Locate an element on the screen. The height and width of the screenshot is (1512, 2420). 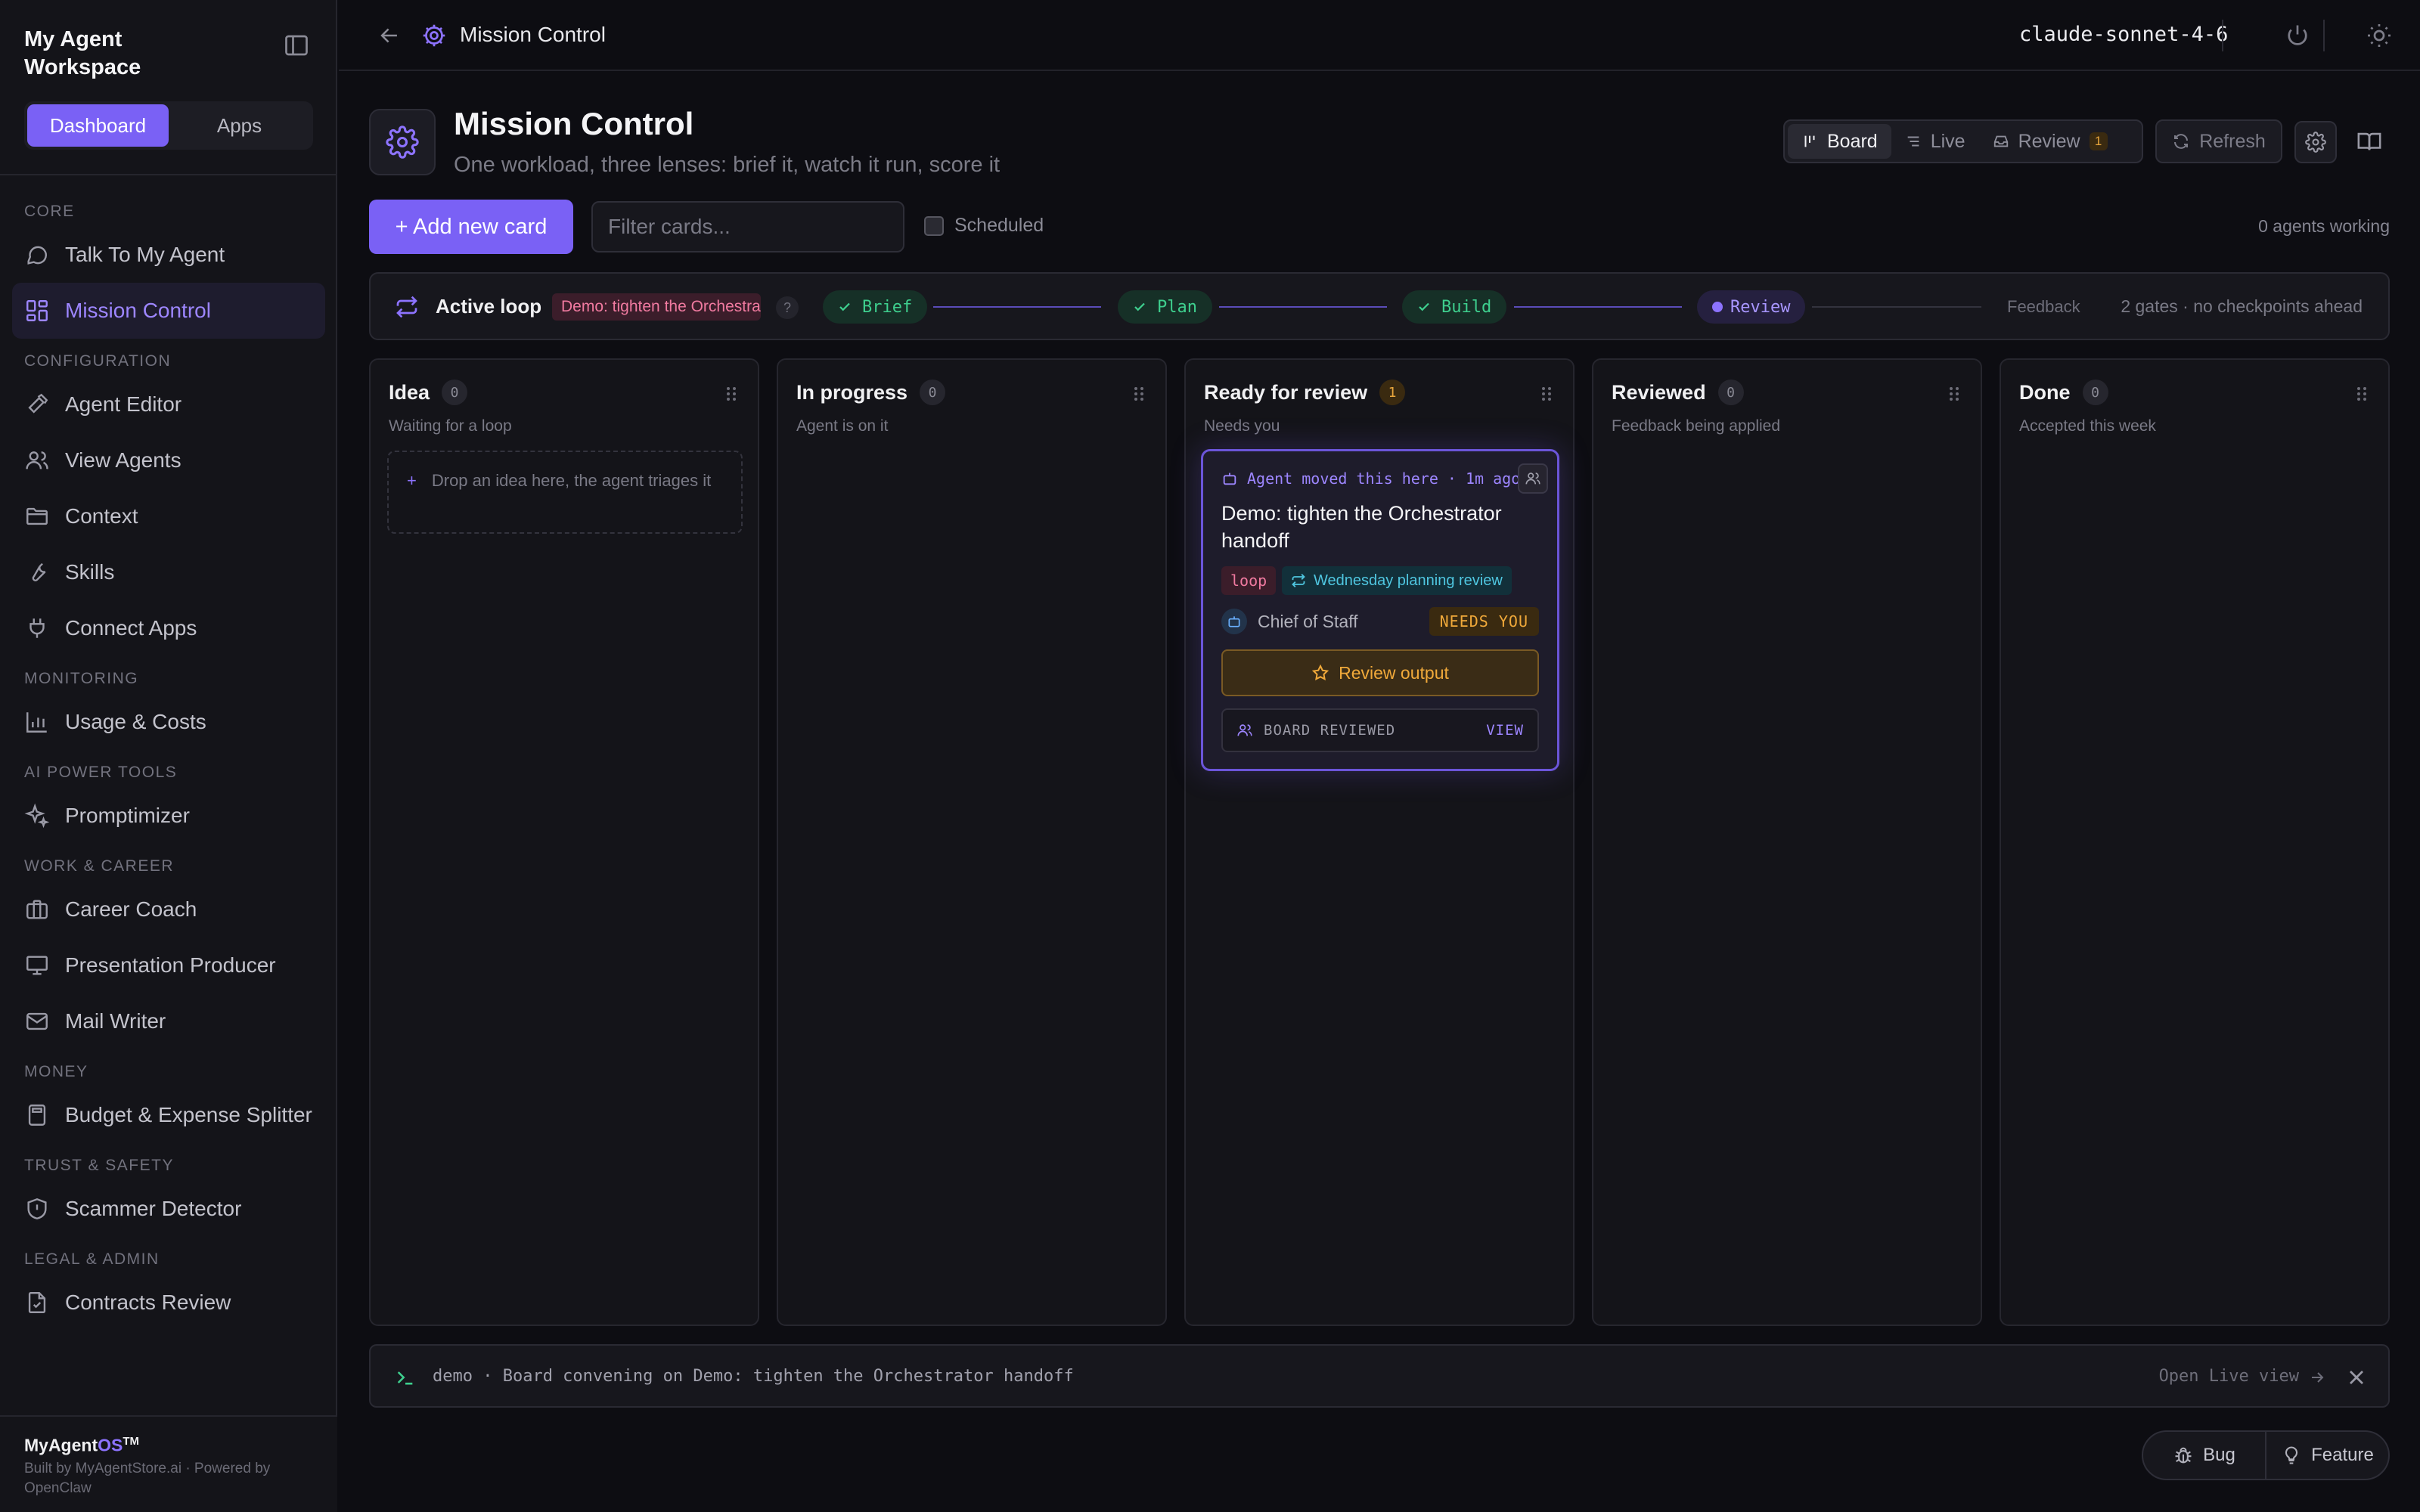
column-title: Reviewed is located at coordinates (1659, 392).